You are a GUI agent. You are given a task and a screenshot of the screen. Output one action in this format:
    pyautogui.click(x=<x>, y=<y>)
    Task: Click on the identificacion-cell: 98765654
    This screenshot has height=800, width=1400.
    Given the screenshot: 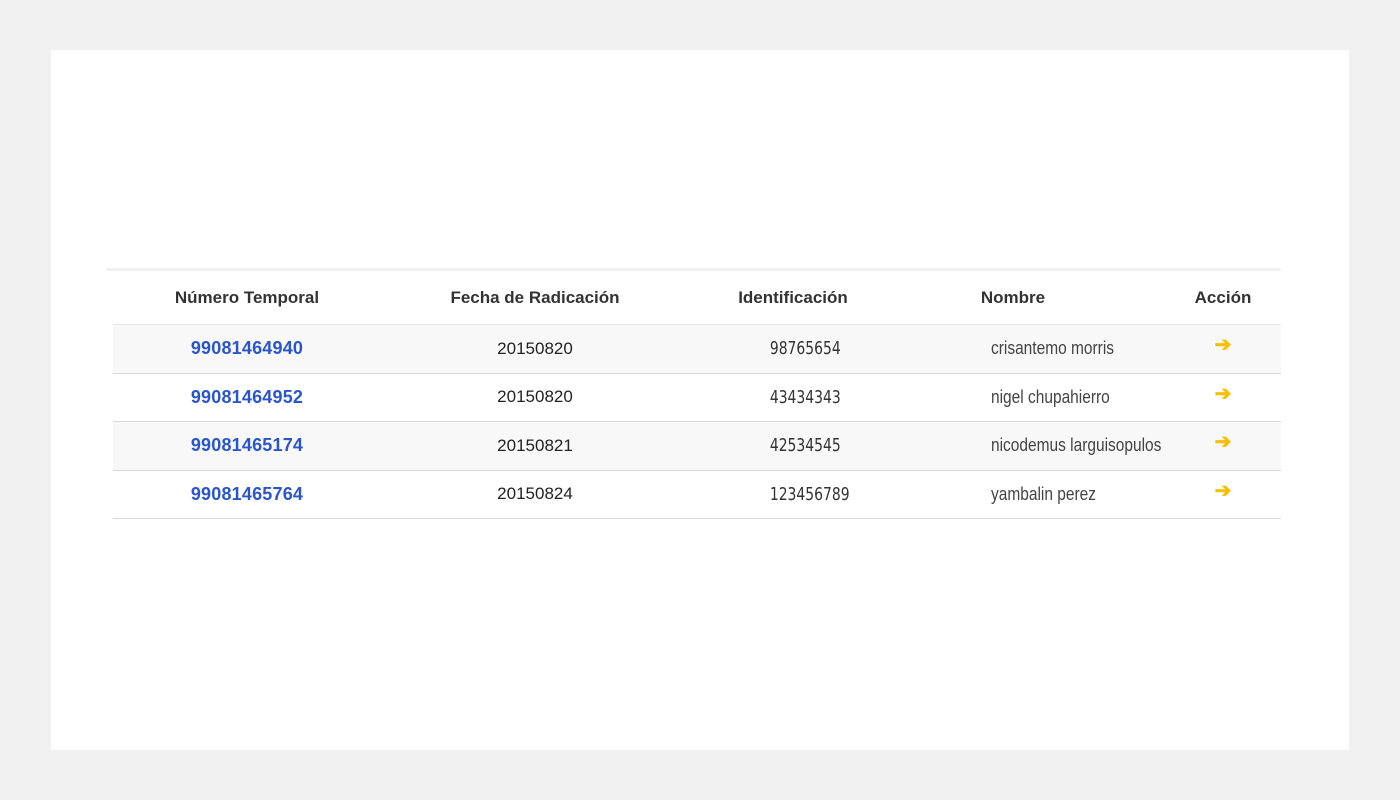 What is the action you would take?
    pyautogui.click(x=805, y=349)
    